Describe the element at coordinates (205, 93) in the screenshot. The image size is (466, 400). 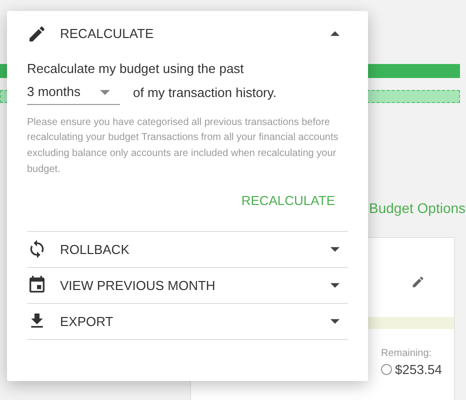
I see `sentence-text: of my transaction history.` at that location.